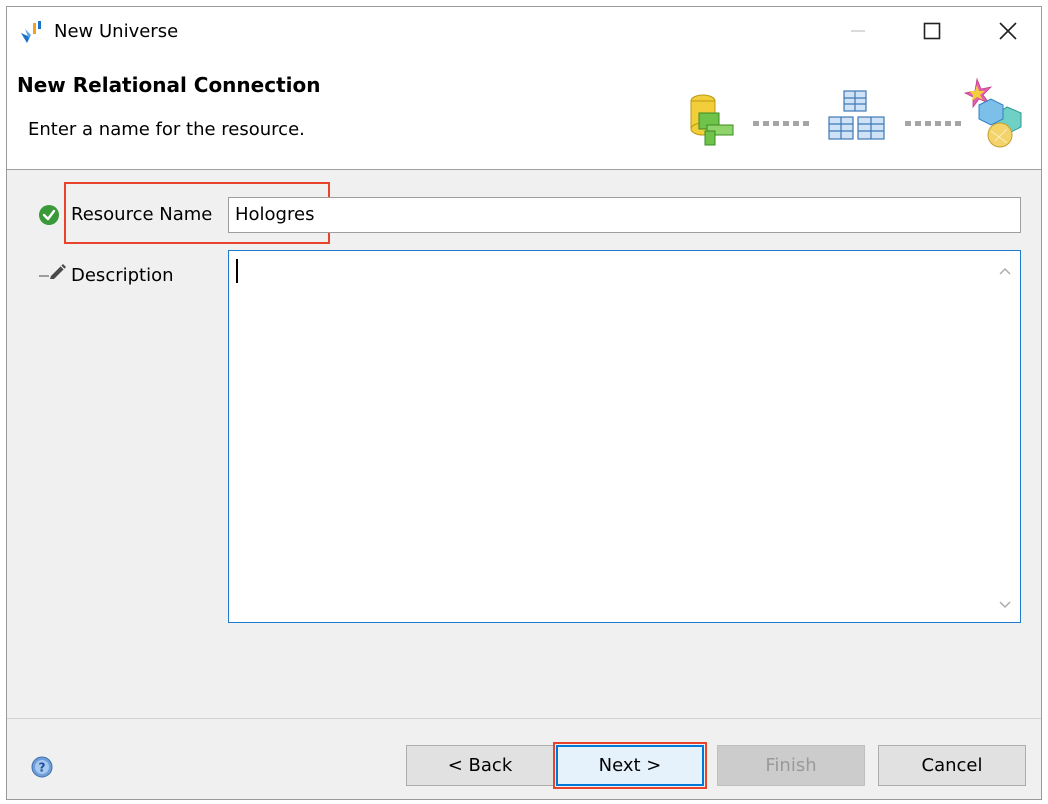 Image resolution: width=1048 pixels, height=804 pixels. Describe the element at coordinates (53, 272) in the screenshot. I see `pencil-icon` at that location.